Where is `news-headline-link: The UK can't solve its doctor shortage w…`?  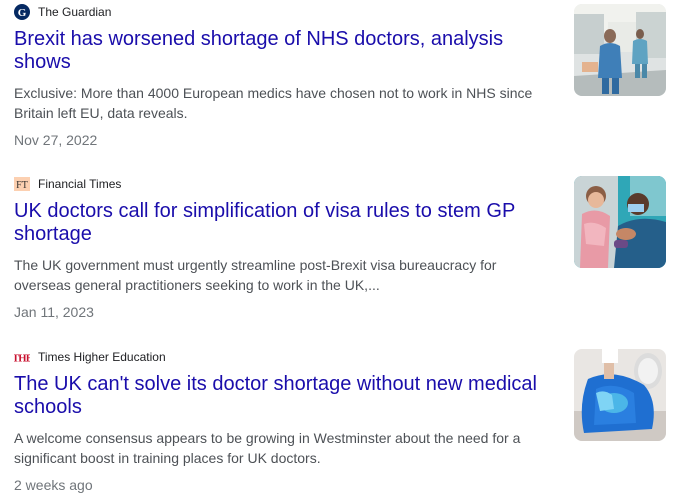 news-headline-link: The UK can't solve its doctor shortage w… is located at coordinates (284, 396).